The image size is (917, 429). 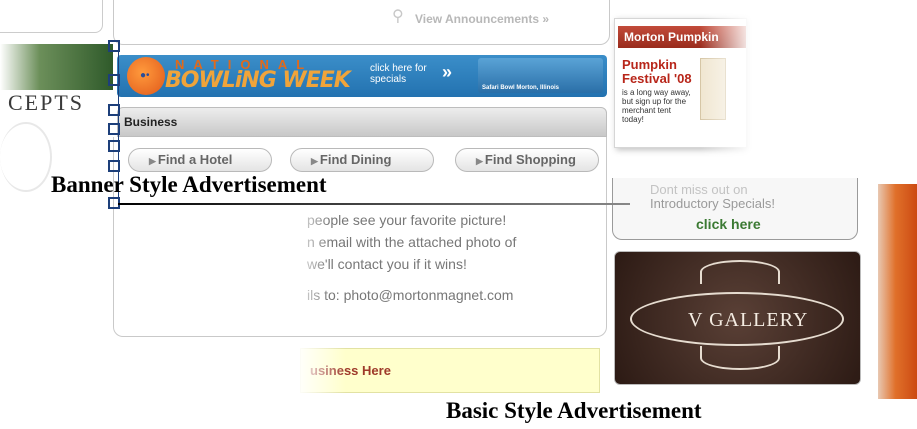 What do you see at coordinates (530, 159) in the screenshot?
I see `find-shopping-label: Find Shopping` at bounding box center [530, 159].